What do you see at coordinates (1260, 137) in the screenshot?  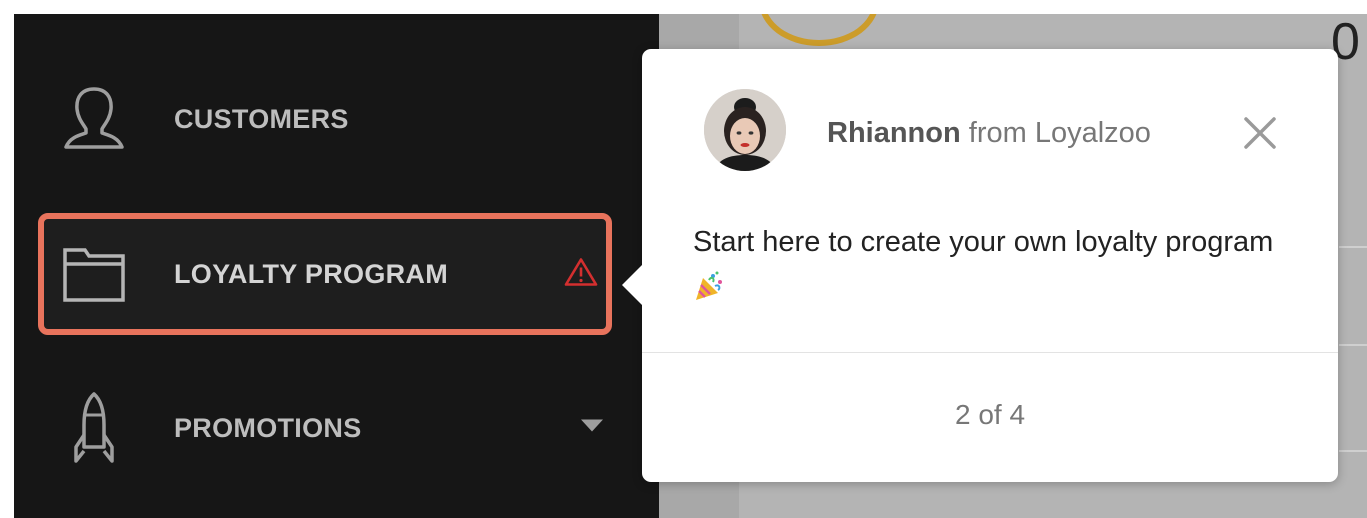 I see `close-icon` at bounding box center [1260, 137].